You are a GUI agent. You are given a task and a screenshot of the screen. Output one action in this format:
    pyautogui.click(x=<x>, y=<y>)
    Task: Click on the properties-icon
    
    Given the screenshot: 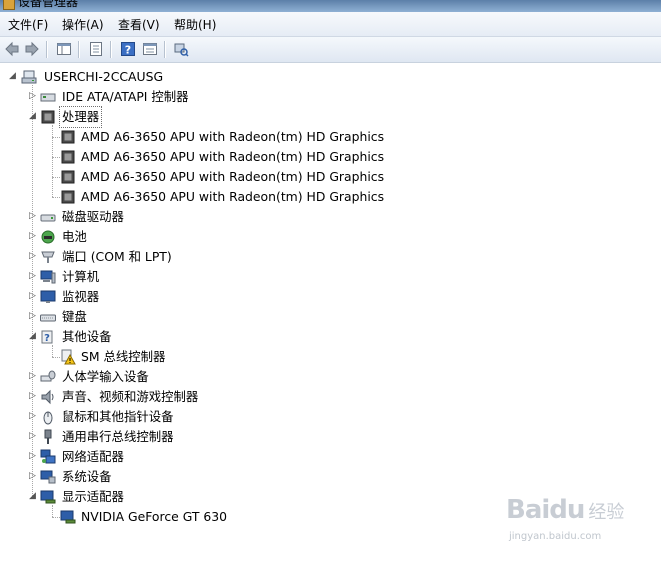 What is the action you would take?
    pyautogui.click(x=96, y=49)
    